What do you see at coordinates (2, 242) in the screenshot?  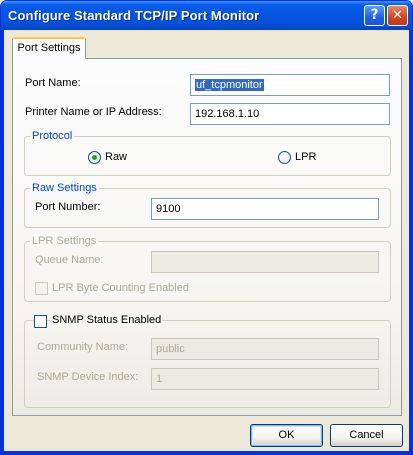 I see `window-frame-left` at bounding box center [2, 242].